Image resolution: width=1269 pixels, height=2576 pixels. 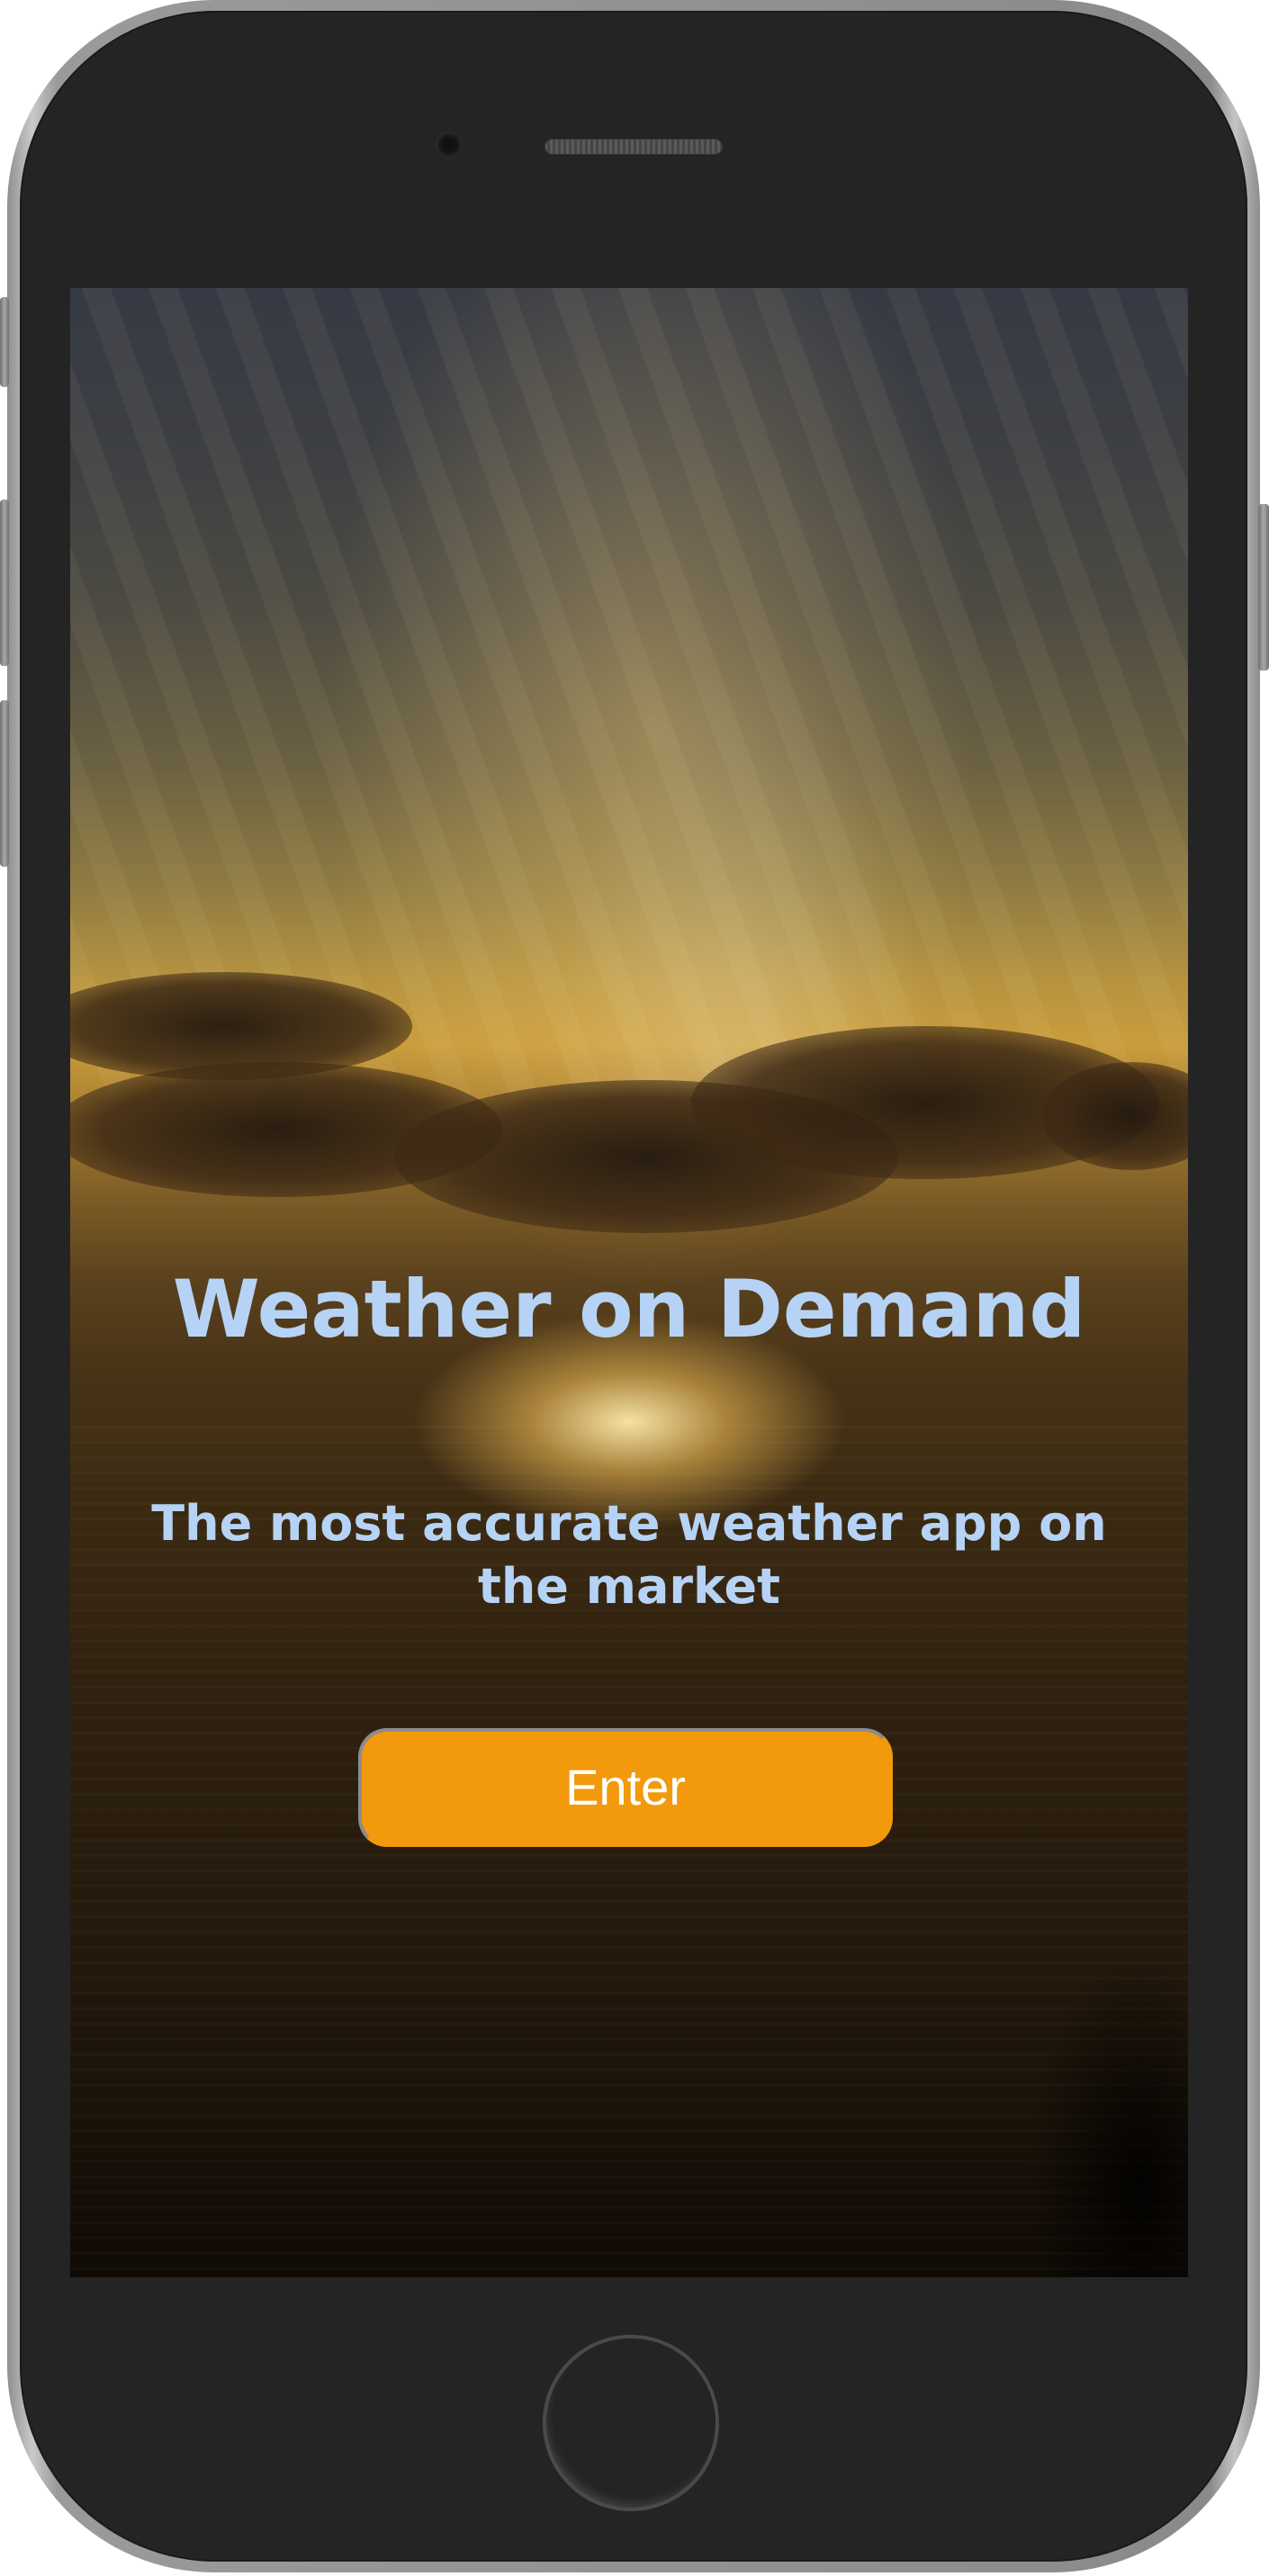 I want to click on volume-up-button, so click(x=4, y=583).